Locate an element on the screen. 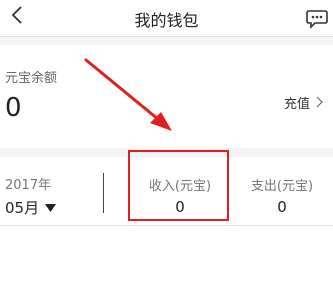 Image resolution: width=333 pixels, height=290 pixels. balance-value: 0 is located at coordinates (13, 108).